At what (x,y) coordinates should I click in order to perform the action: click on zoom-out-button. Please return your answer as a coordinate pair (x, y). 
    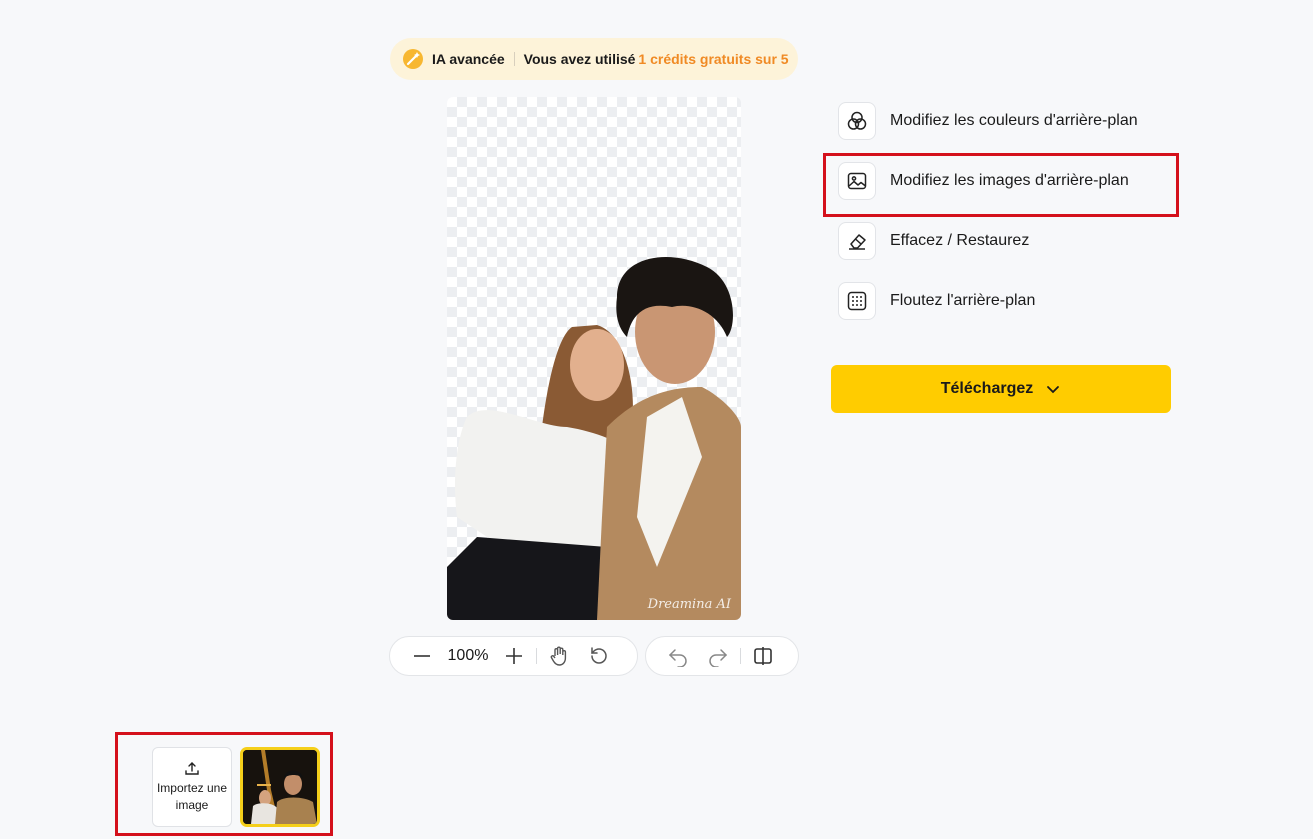
    Looking at the image, I should click on (422, 656).